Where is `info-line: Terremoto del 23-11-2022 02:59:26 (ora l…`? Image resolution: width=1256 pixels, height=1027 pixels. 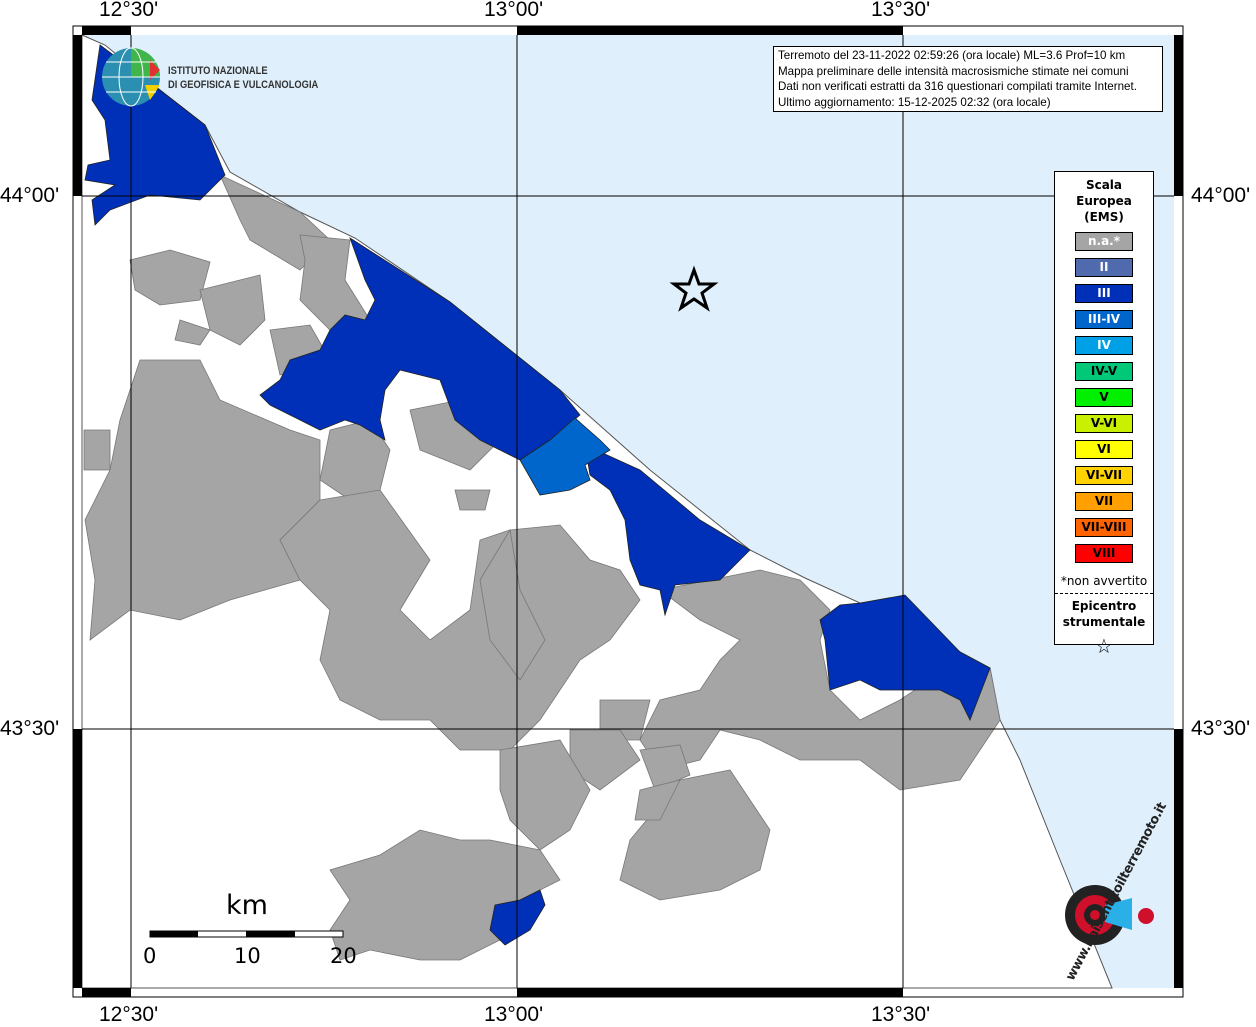 info-line: Terremoto del 23-11-2022 02:59:26 (ora l… is located at coordinates (952, 55).